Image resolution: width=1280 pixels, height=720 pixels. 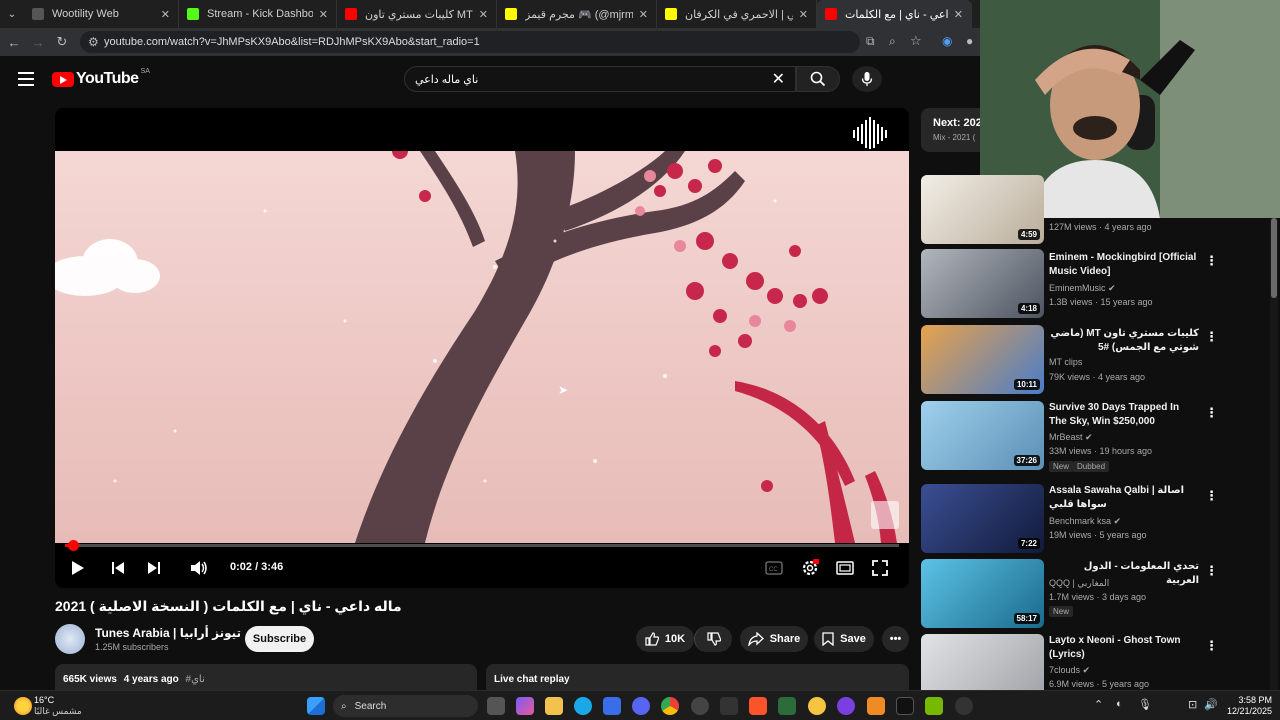 What do you see at coordinates (737, 14) in the screenshot?
I see `tab-lenses: علي | الاحمري في الكرفان Lenses ✕` at bounding box center [737, 14].